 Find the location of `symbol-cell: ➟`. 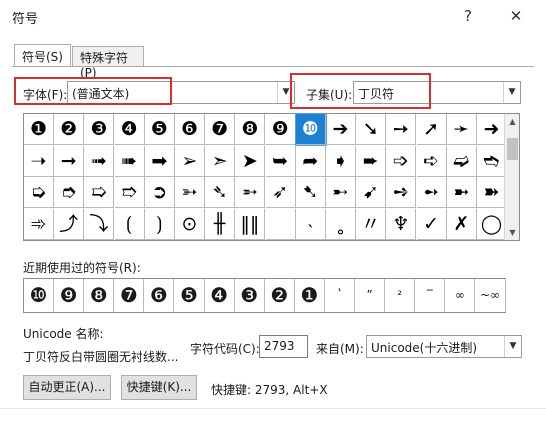

symbol-cell: ➟ is located at coordinates (99, 161).